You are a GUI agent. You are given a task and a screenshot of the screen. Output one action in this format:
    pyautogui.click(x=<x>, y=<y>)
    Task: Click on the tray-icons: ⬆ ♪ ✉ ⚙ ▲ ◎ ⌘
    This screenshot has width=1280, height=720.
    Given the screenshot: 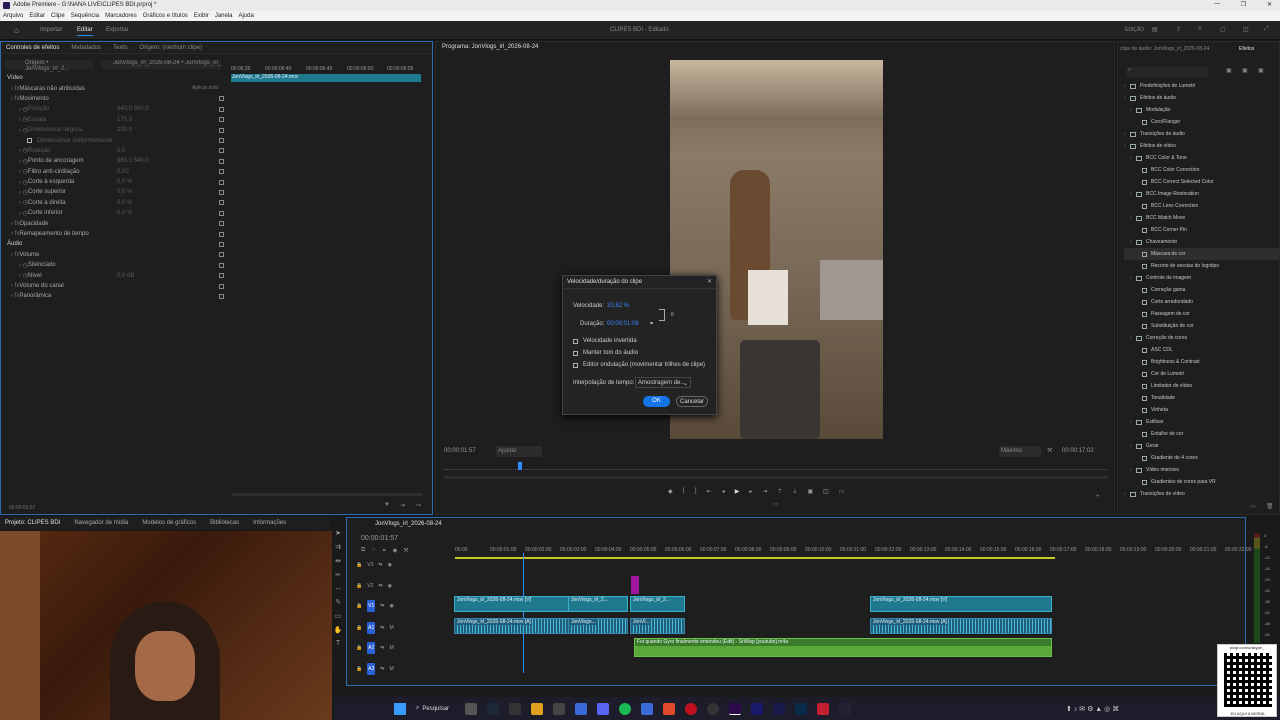 What is the action you would take?
    pyautogui.click(x=1092, y=709)
    